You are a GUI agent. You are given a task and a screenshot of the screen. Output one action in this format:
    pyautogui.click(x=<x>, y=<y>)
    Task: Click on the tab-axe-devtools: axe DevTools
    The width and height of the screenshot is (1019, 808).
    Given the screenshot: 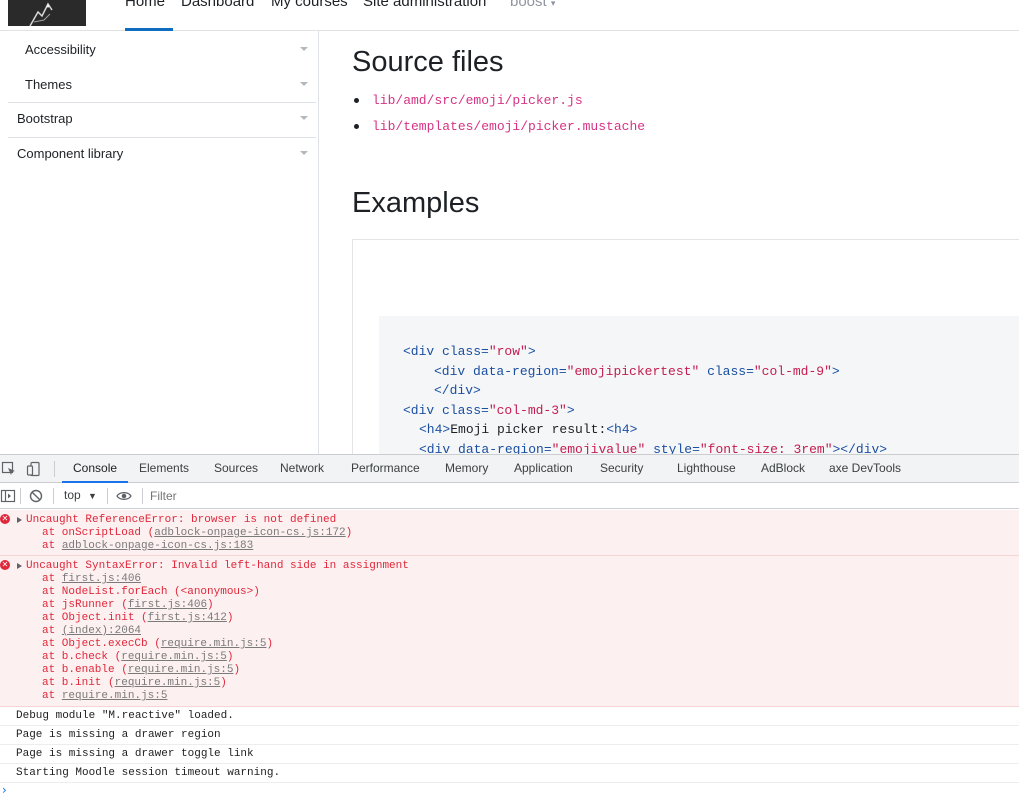 What is the action you would take?
    pyautogui.click(x=865, y=469)
    